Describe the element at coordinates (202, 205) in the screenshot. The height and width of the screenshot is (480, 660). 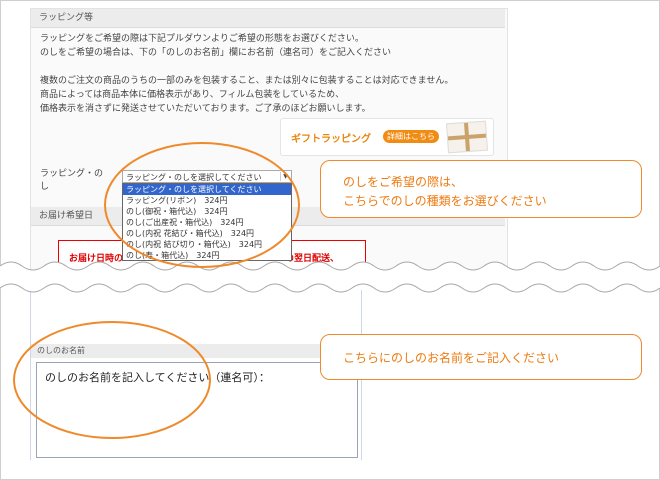
I see `select-highlight-ellipse` at that location.